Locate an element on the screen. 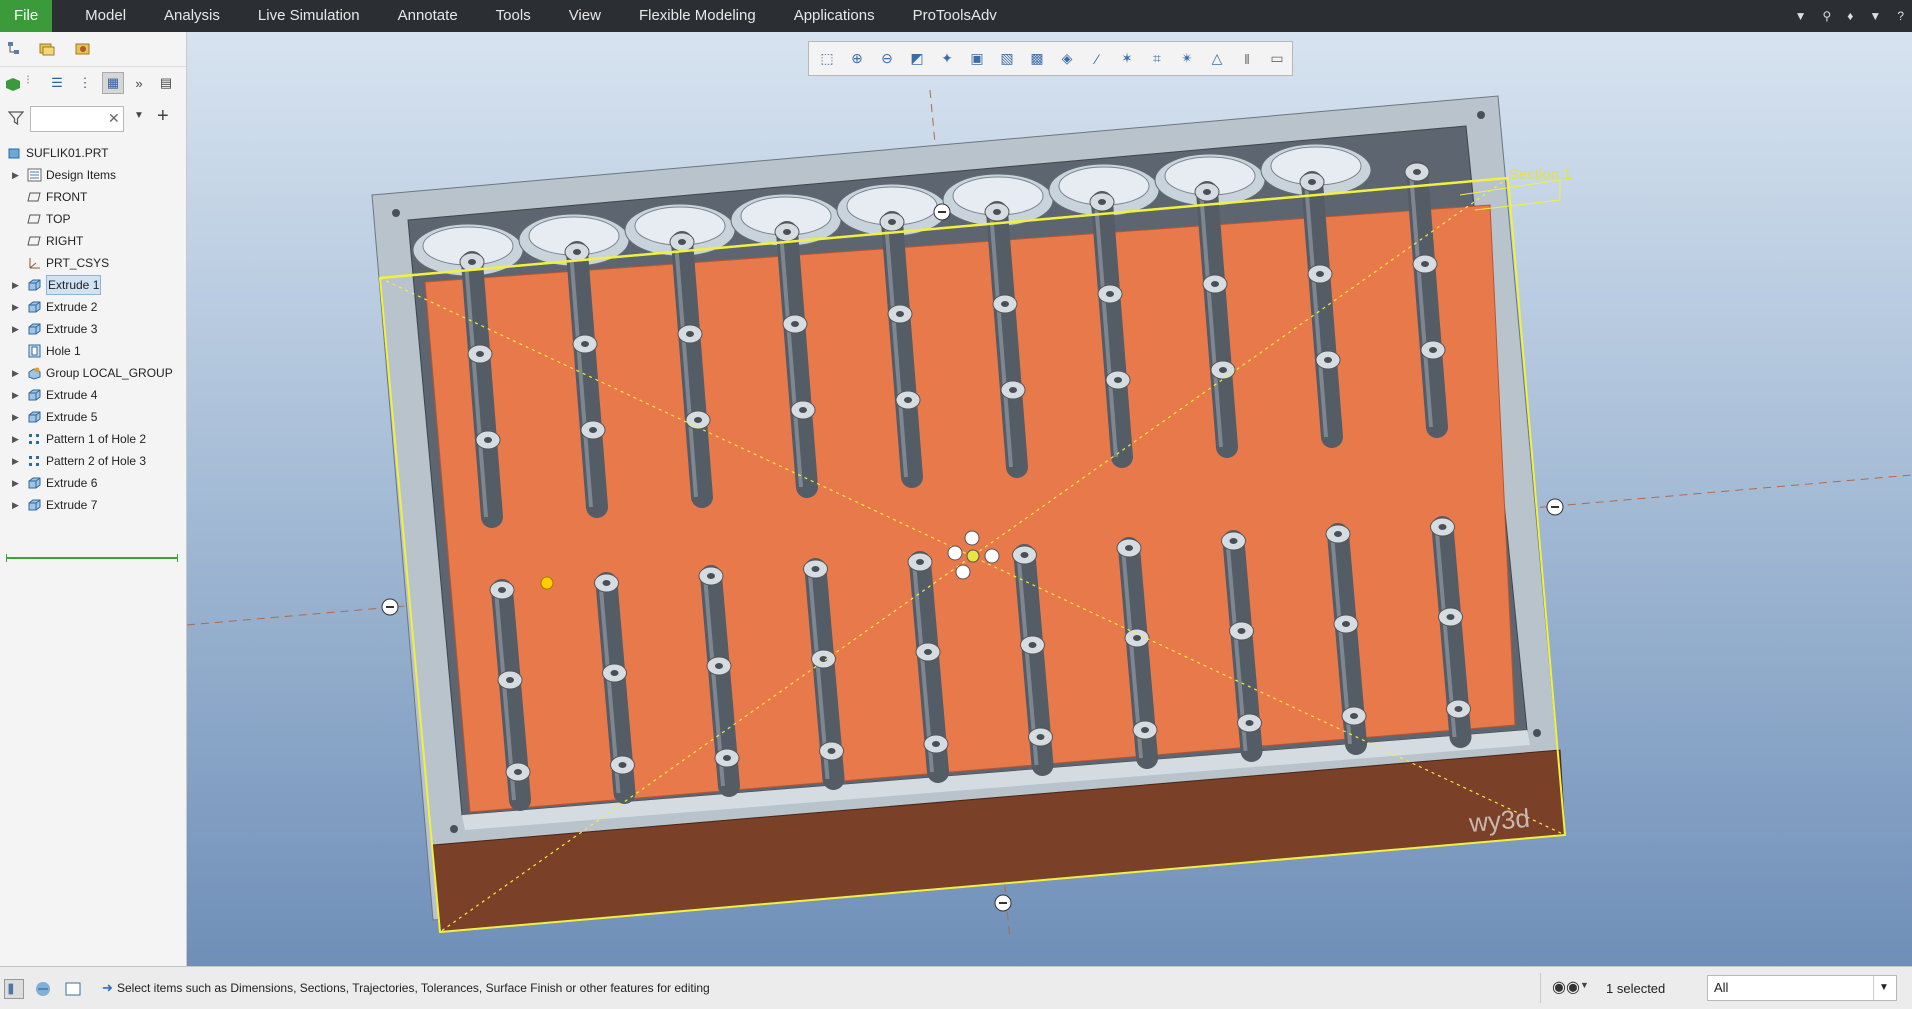 The width and height of the screenshot is (1912, 1009). tree-view-list-icon: ☰ is located at coordinates (57, 83).